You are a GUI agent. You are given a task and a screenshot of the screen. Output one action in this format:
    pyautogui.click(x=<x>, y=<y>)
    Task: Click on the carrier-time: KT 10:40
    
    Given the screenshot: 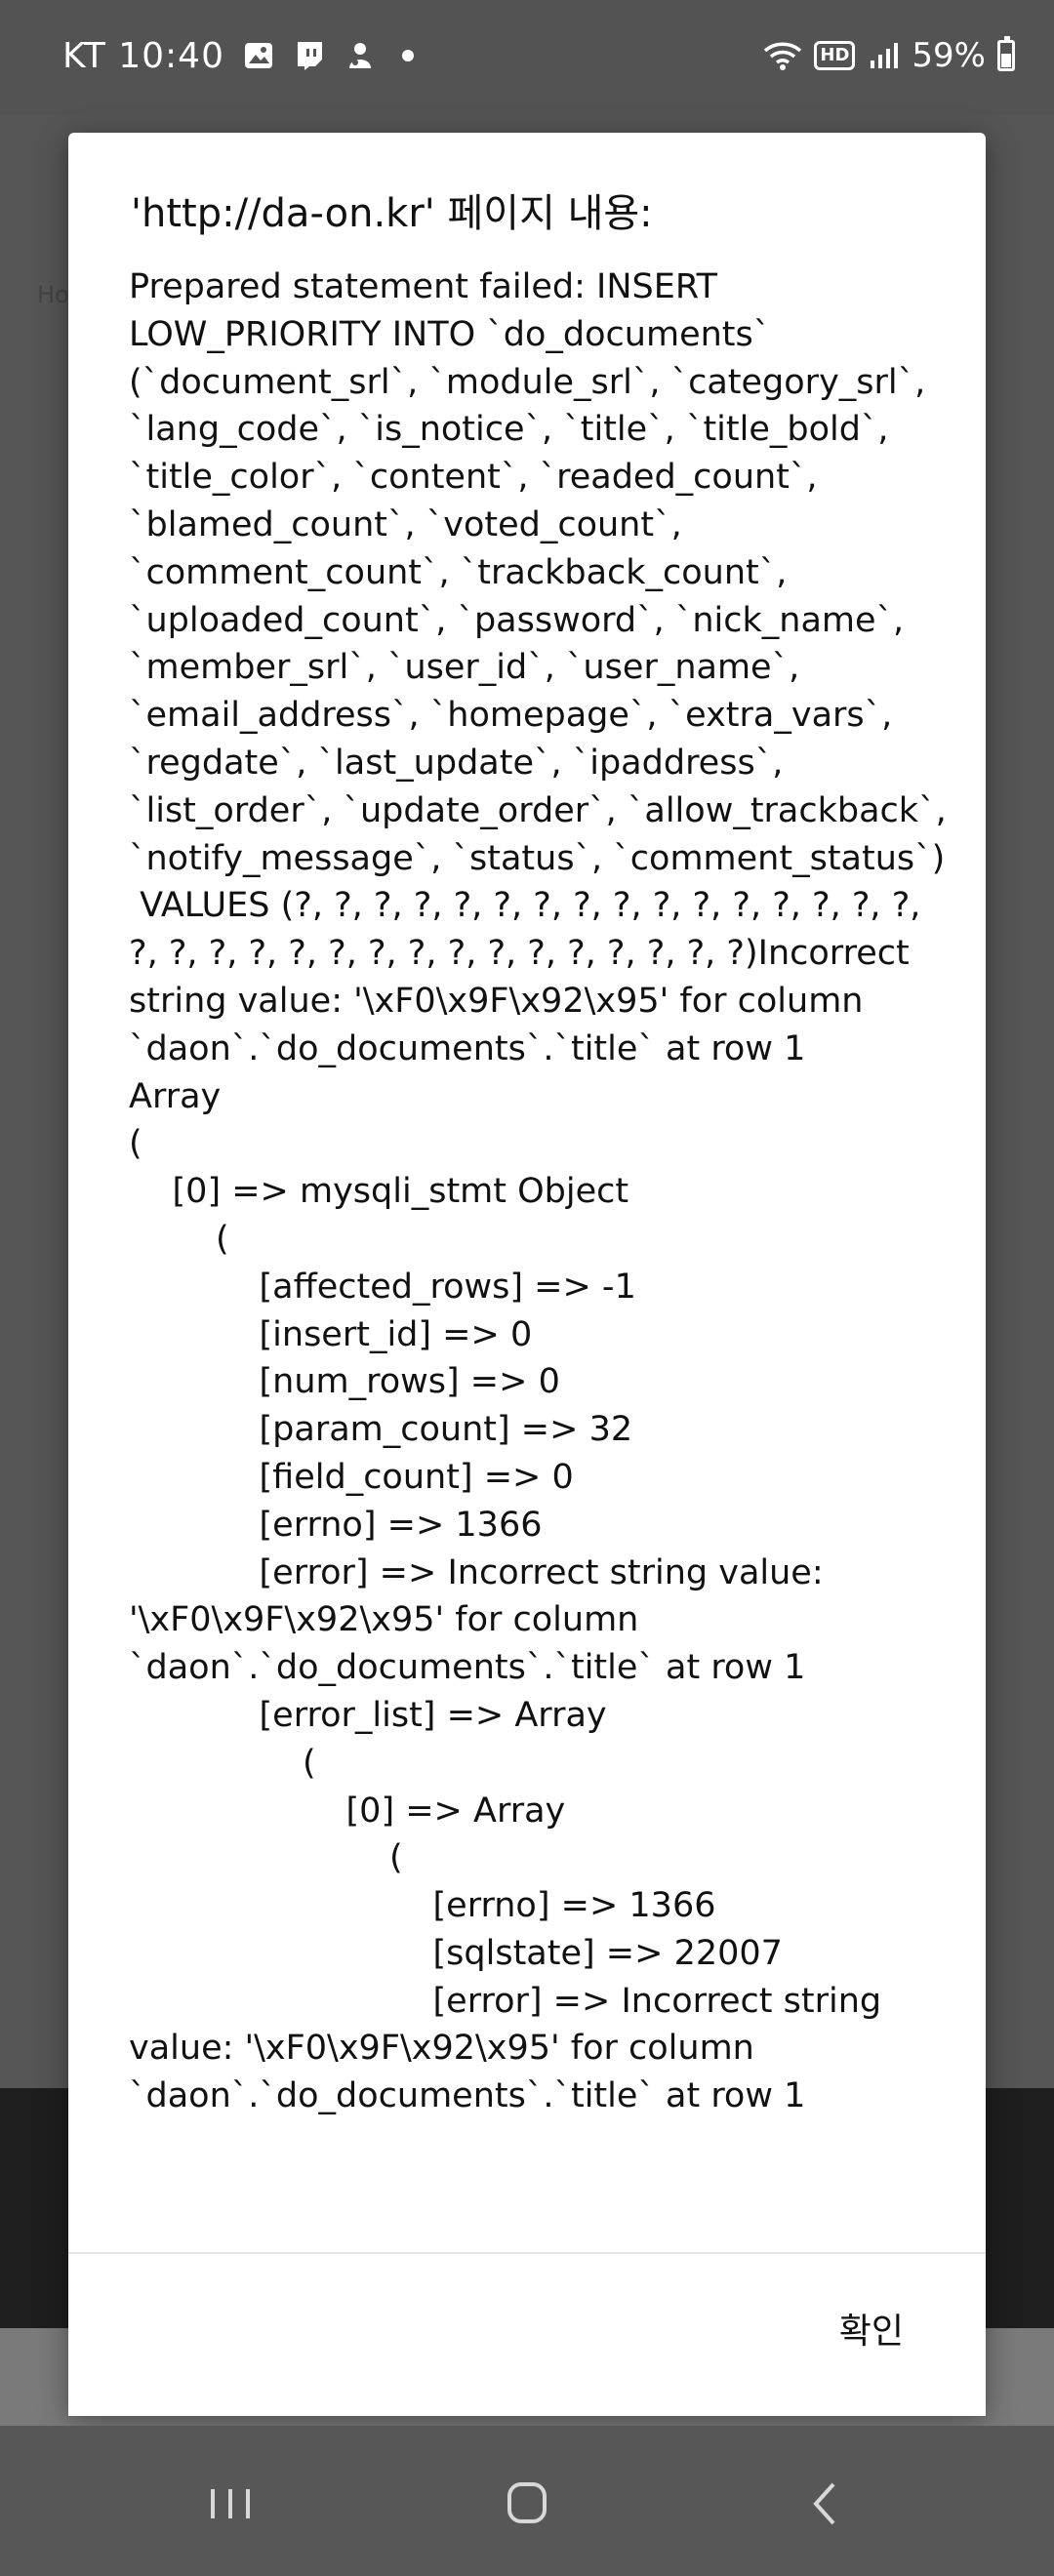 What is the action you would take?
    pyautogui.click(x=143, y=55)
    